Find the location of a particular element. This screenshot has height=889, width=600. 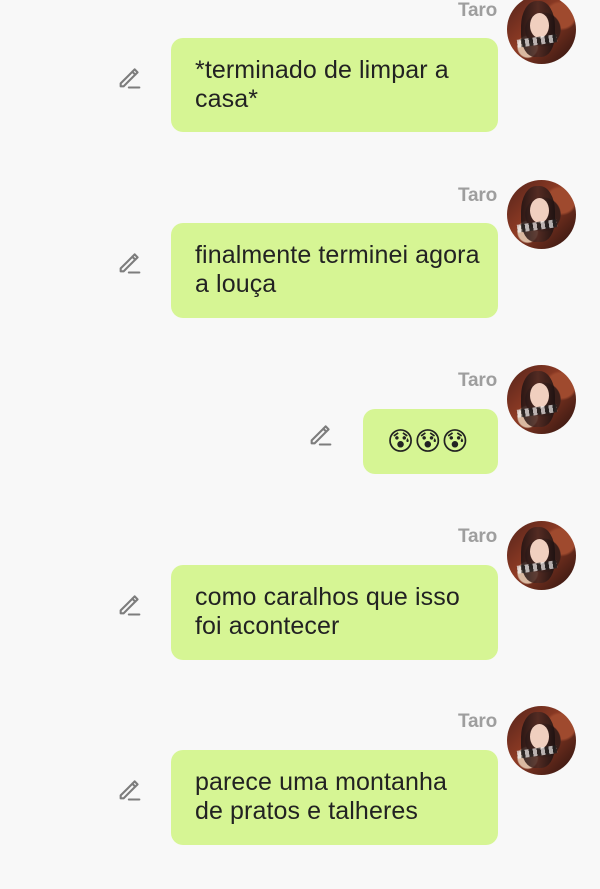

message-text: como caralhos que isso foi acontecer is located at coordinates (327, 611).